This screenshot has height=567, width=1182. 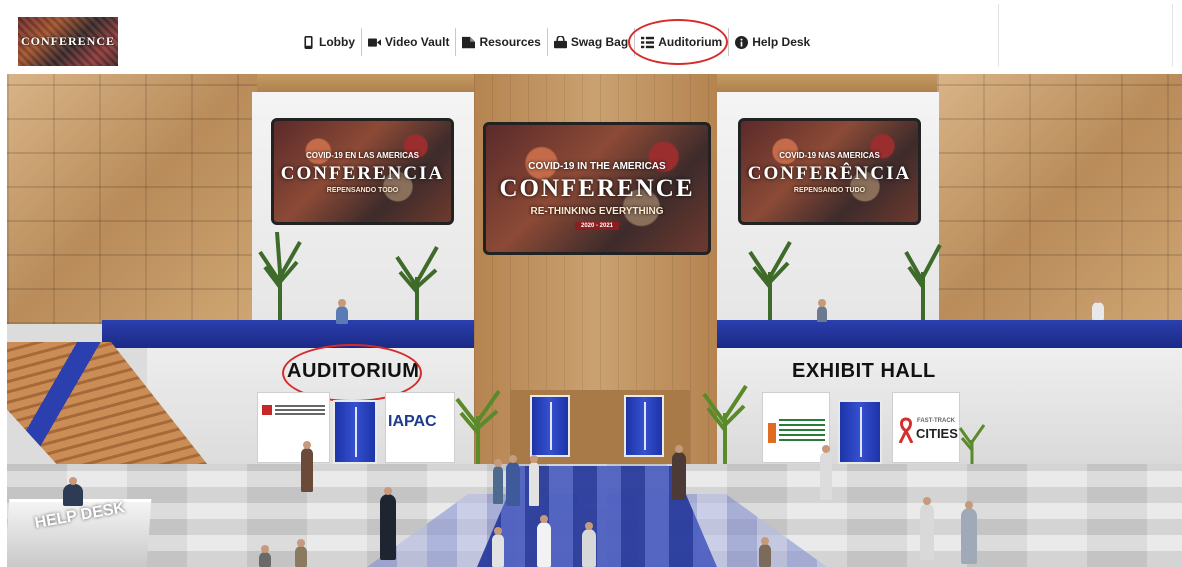 I want to click on awareness-ribbon-icon, so click(x=906, y=430).